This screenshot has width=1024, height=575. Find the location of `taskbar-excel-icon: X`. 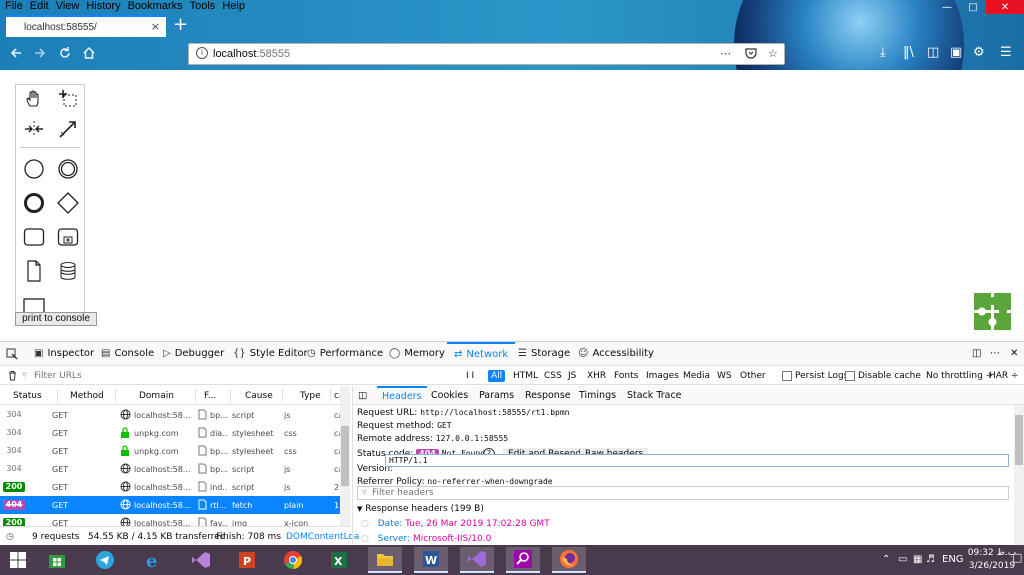

taskbar-excel-icon: X is located at coordinates (339, 560).